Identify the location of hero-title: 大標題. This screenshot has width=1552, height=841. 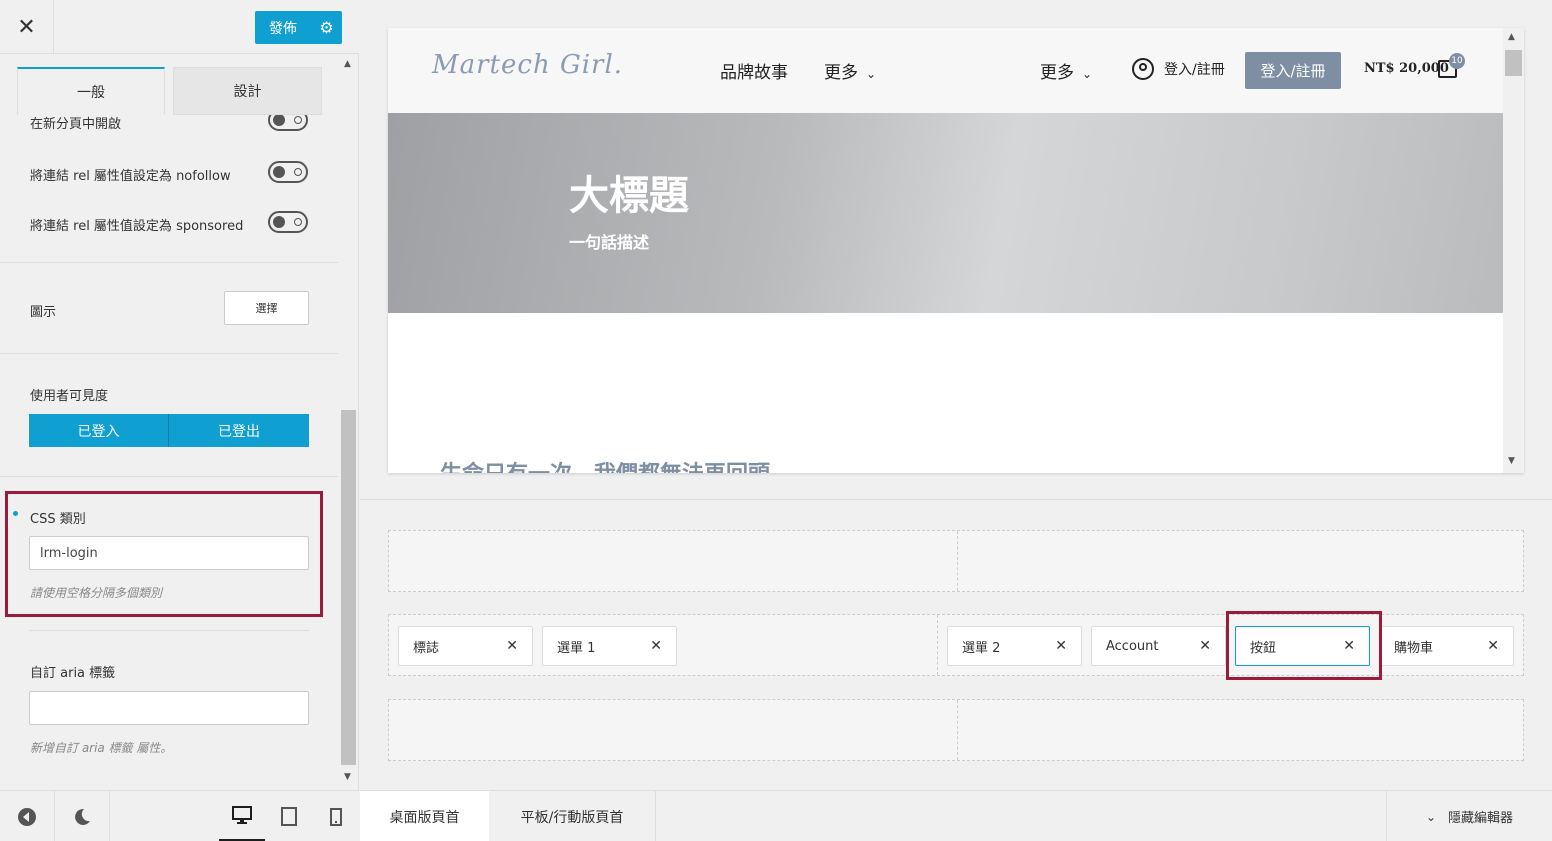
(629, 196).